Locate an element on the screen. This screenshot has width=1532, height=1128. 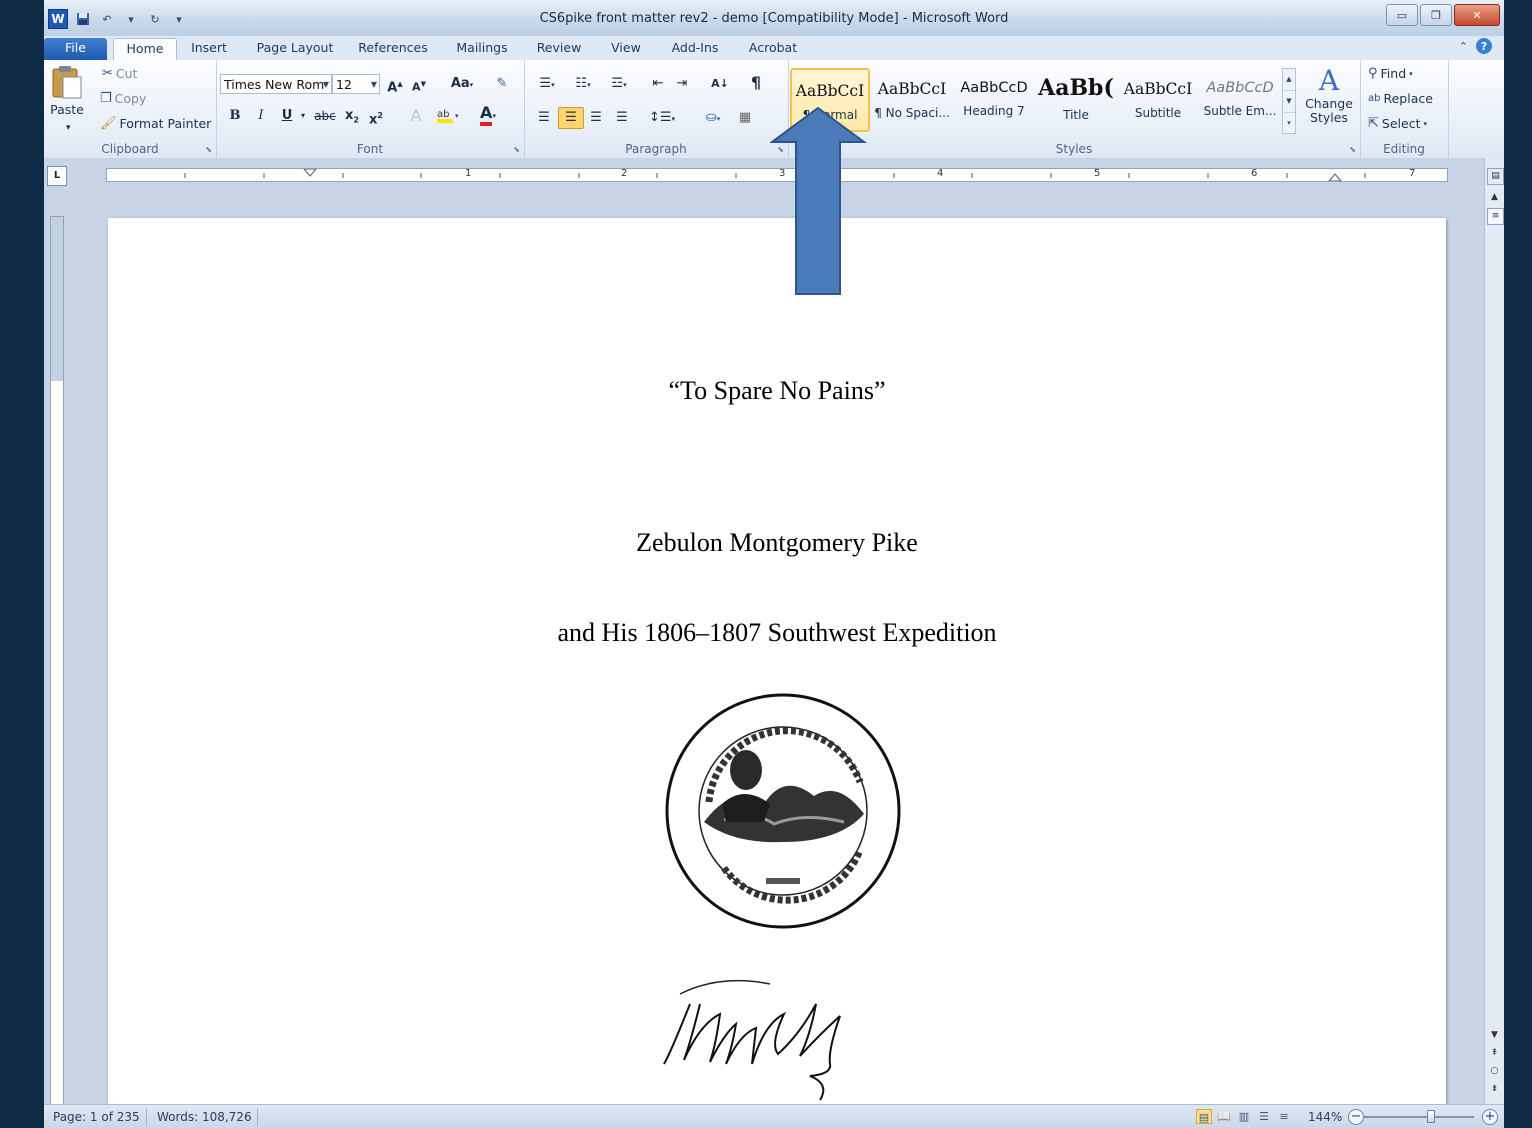
underline-dropdown-icon: ▾ is located at coordinates (303, 116).